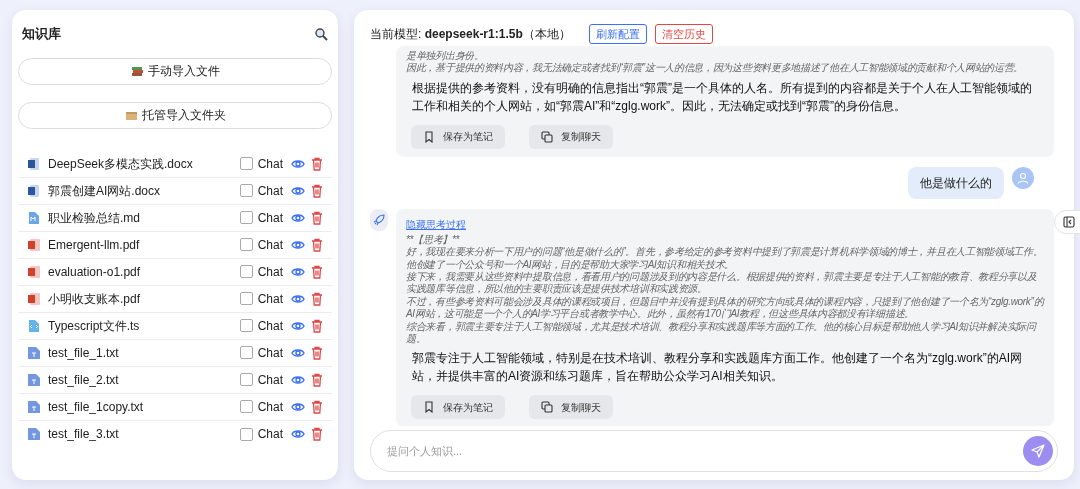  Describe the element at coordinates (725, 258) in the screenshot. I see `thinking-text: 好，我现在要来分析一下用户的问题“他是做什么的”。首先，参考给定的参考资料中提到了郭震是计算机科学领域的博士，并且在人工智能领域工作。他创建了一个公众号和一个AI网站，目的是帮助大家学习AI知识和相关技术。` at that location.